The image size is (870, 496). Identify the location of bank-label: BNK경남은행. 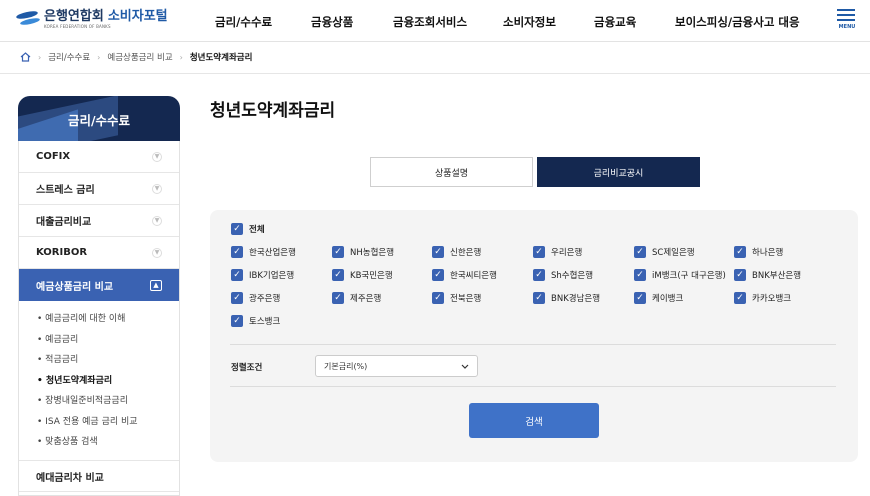
(576, 299).